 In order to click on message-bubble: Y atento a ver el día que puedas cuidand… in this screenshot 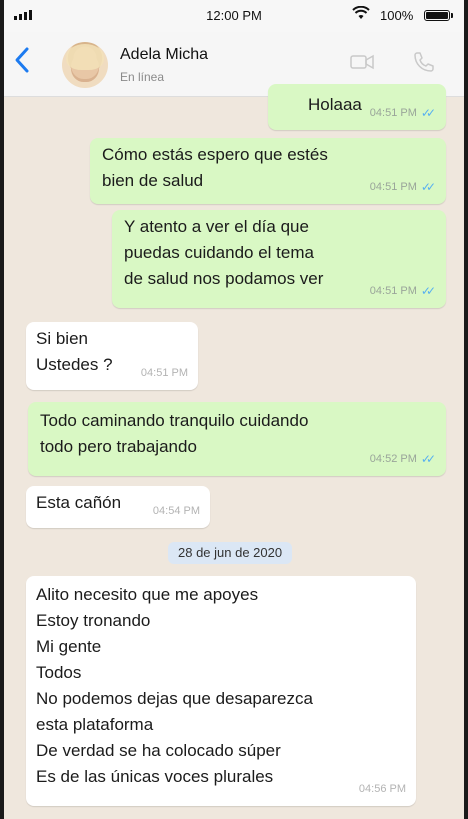, I will do `click(279, 259)`.